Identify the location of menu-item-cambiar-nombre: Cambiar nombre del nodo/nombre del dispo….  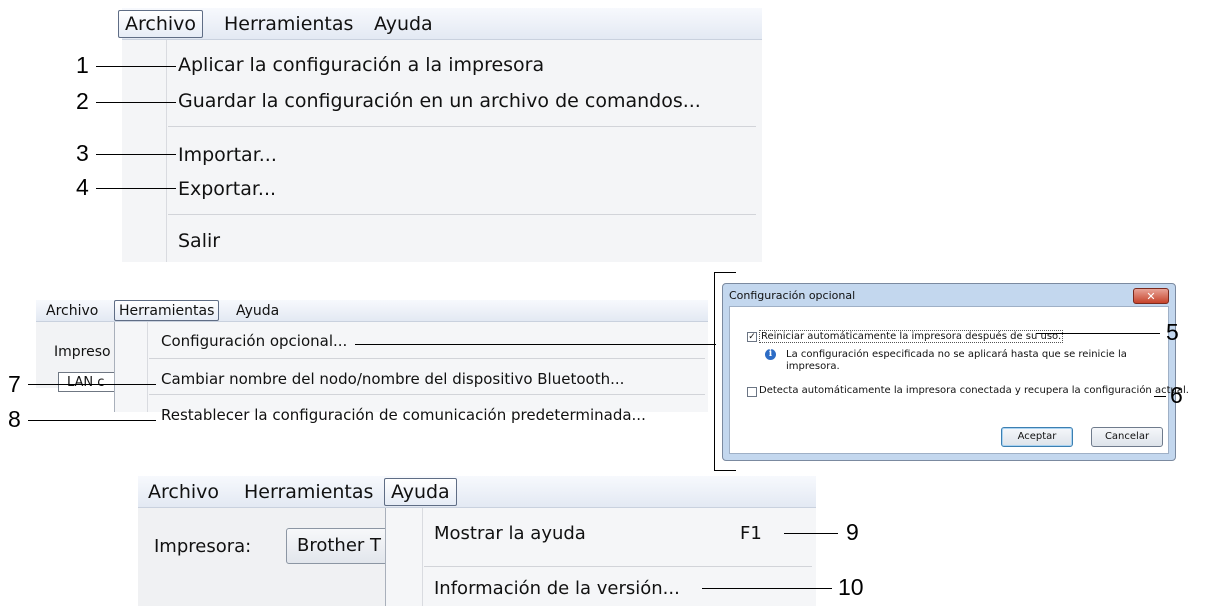
(392, 379).